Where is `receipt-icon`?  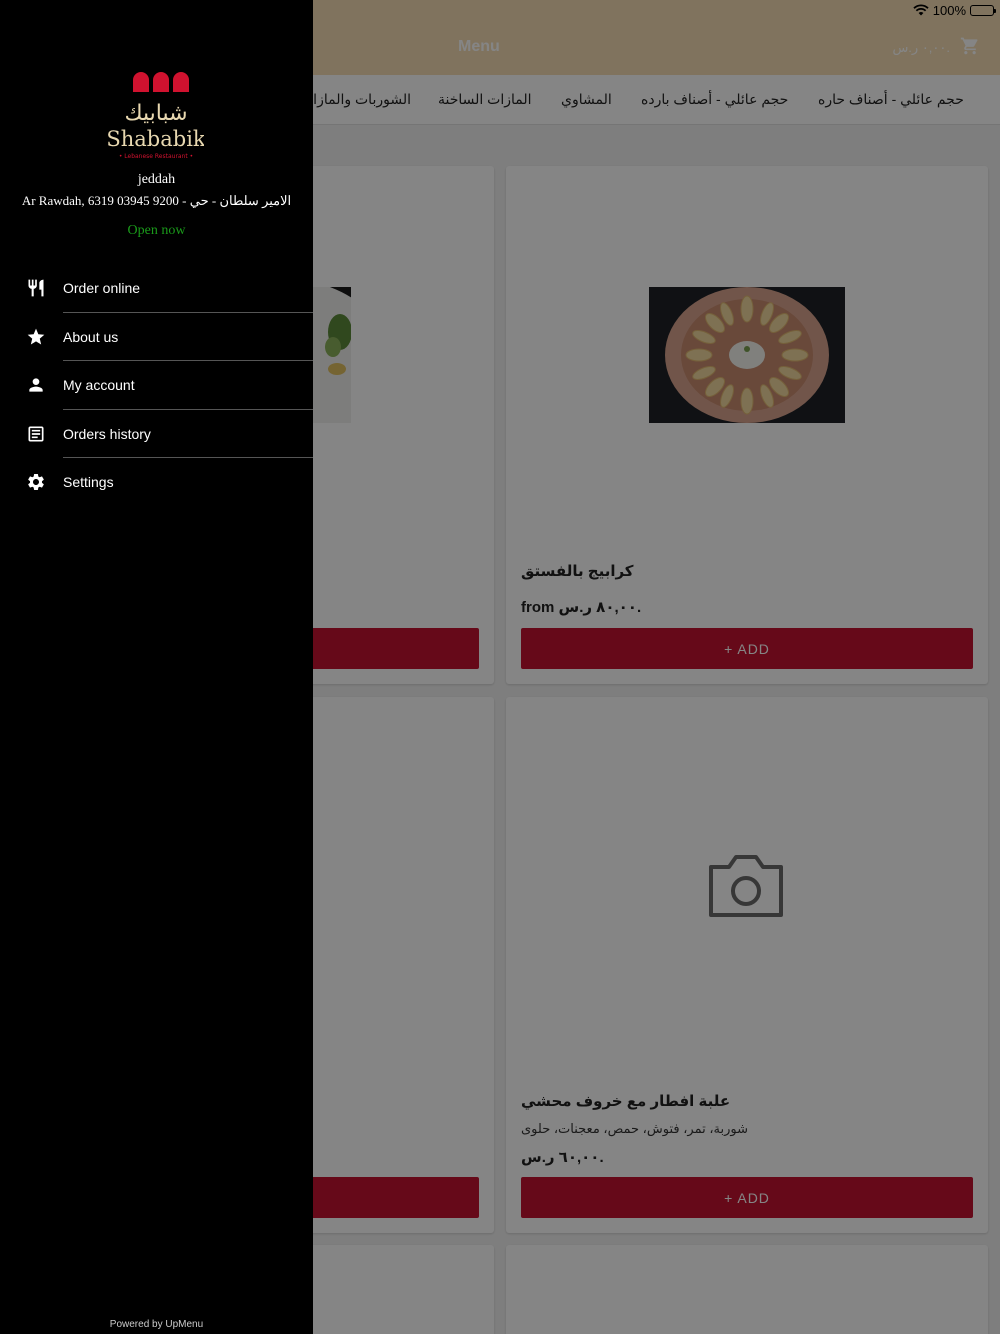
receipt-icon is located at coordinates (36, 434).